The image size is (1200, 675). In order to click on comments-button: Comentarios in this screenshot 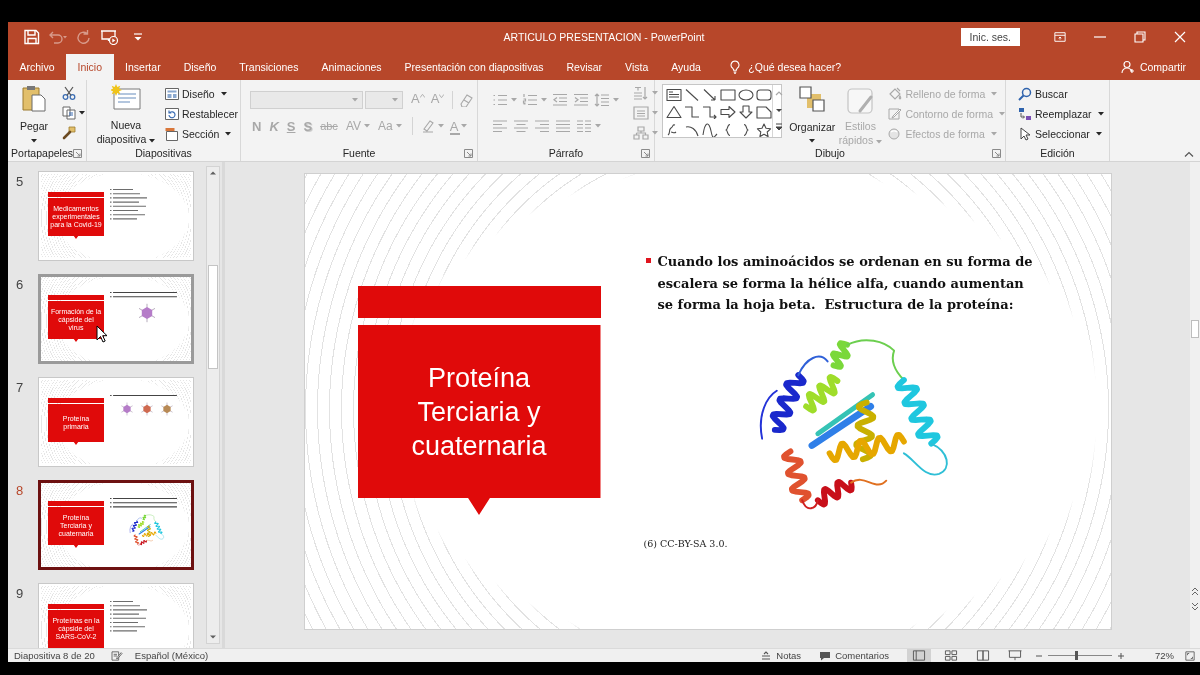, I will do `click(854, 655)`.